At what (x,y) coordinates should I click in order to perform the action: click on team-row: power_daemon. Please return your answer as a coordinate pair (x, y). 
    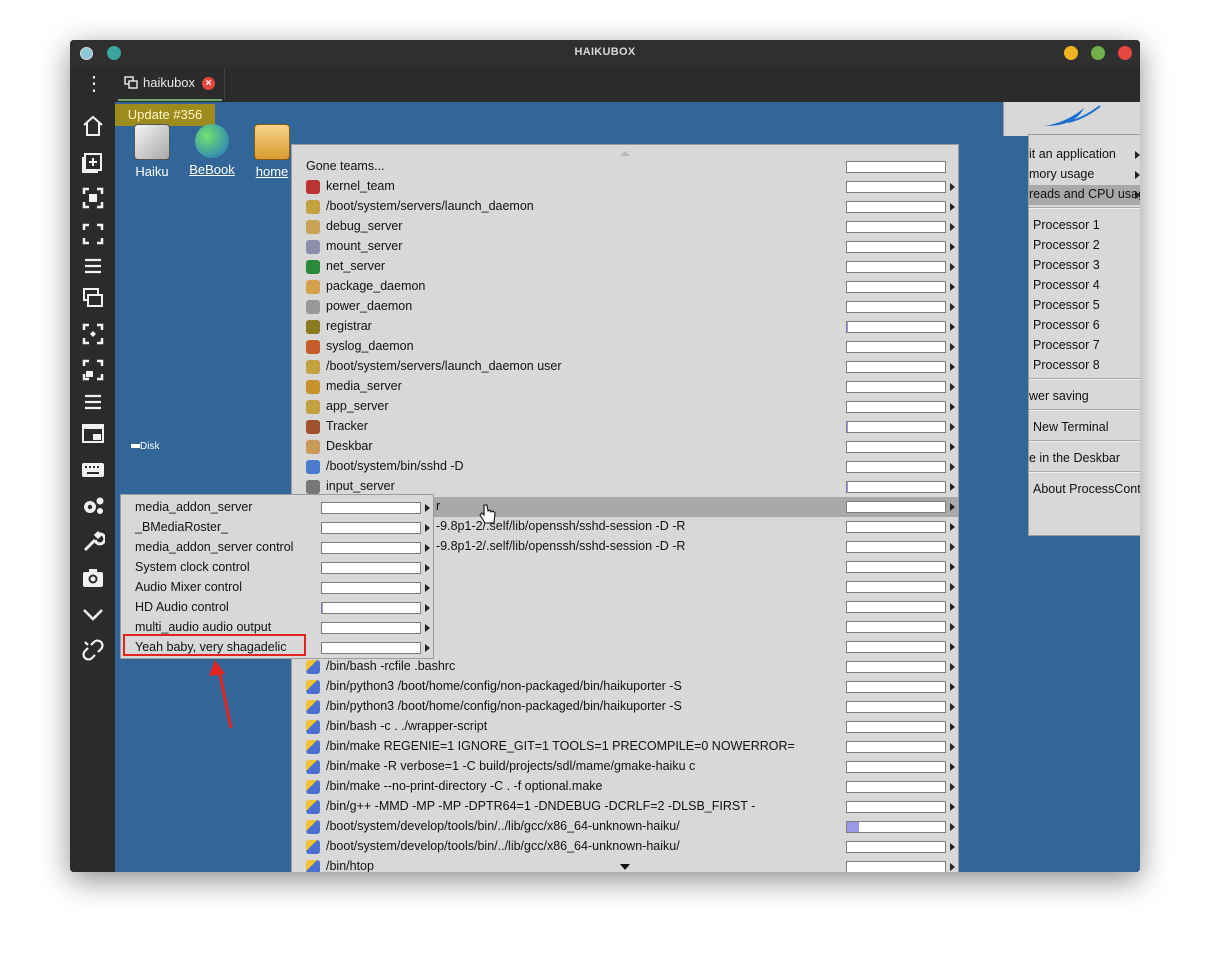
    Looking at the image, I should click on (625, 307).